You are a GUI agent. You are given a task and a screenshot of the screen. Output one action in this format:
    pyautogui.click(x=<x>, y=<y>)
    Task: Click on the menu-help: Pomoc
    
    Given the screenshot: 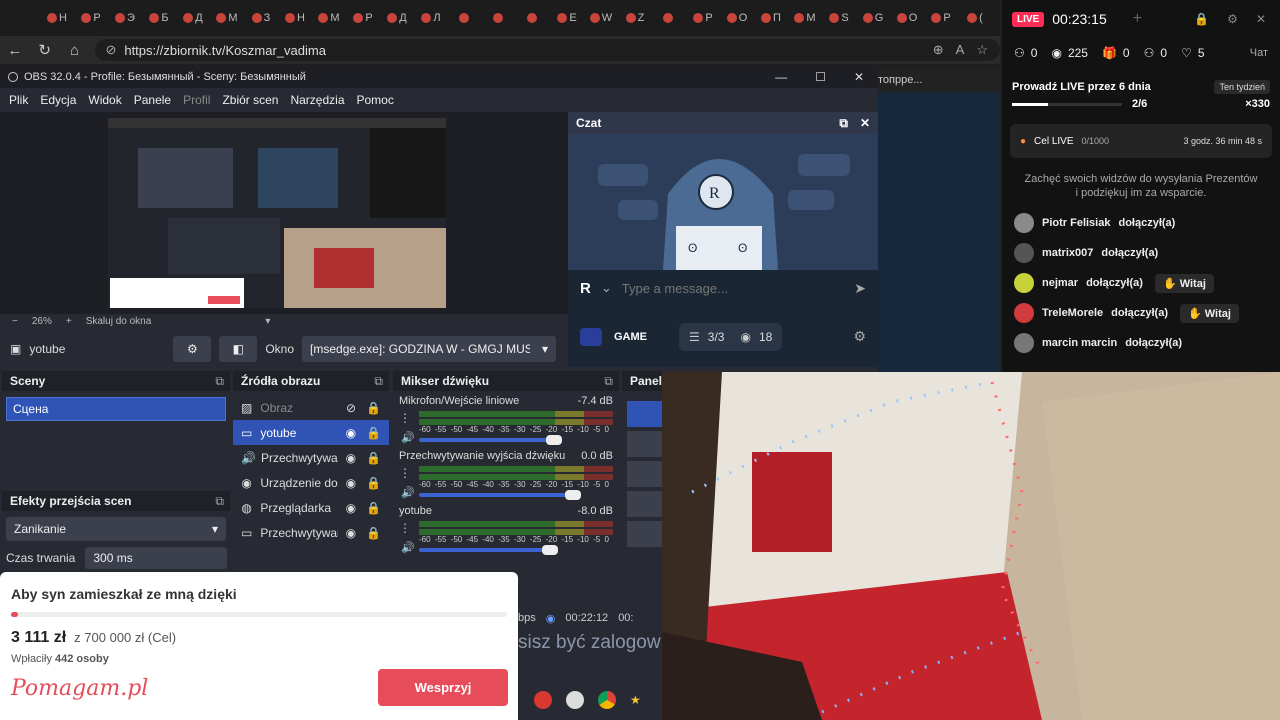 What is the action you would take?
    pyautogui.click(x=375, y=100)
    